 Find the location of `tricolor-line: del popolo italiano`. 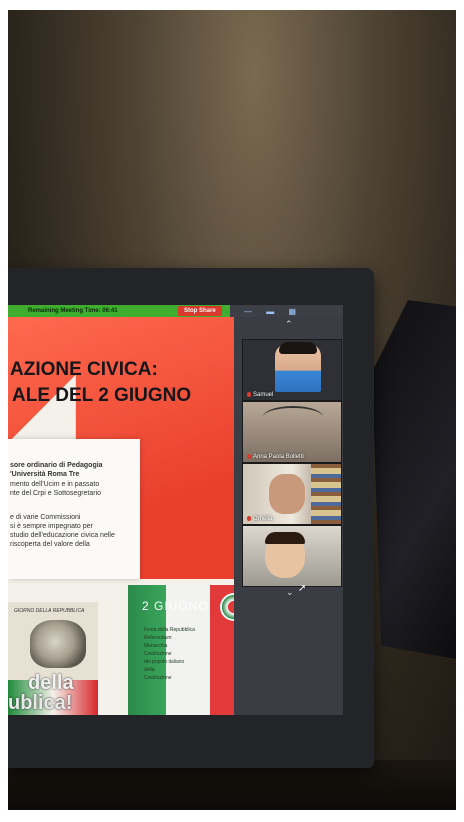

tricolor-line: del popolo italiano is located at coordinates (164, 662).